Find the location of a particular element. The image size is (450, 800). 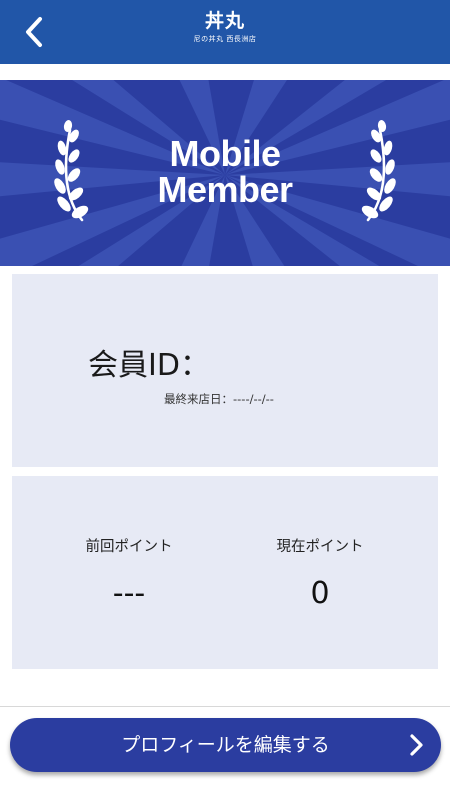

previous-points-value: --- is located at coordinates (129, 593).